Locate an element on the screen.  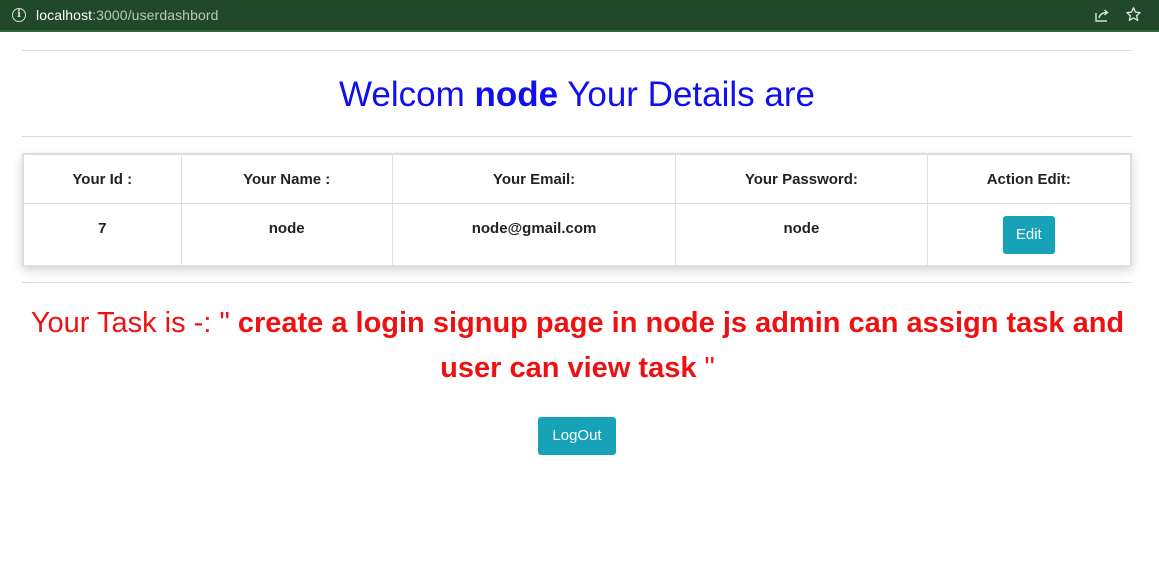
title-suffix: Your Details are is located at coordinates (691, 94).